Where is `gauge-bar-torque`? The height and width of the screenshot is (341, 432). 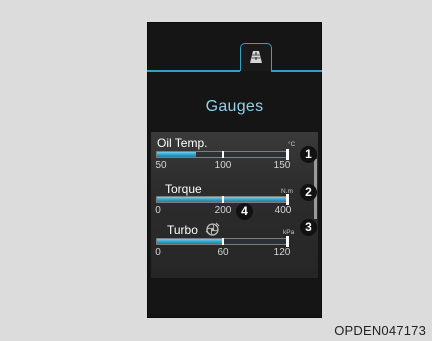
gauge-bar-torque is located at coordinates (222, 199).